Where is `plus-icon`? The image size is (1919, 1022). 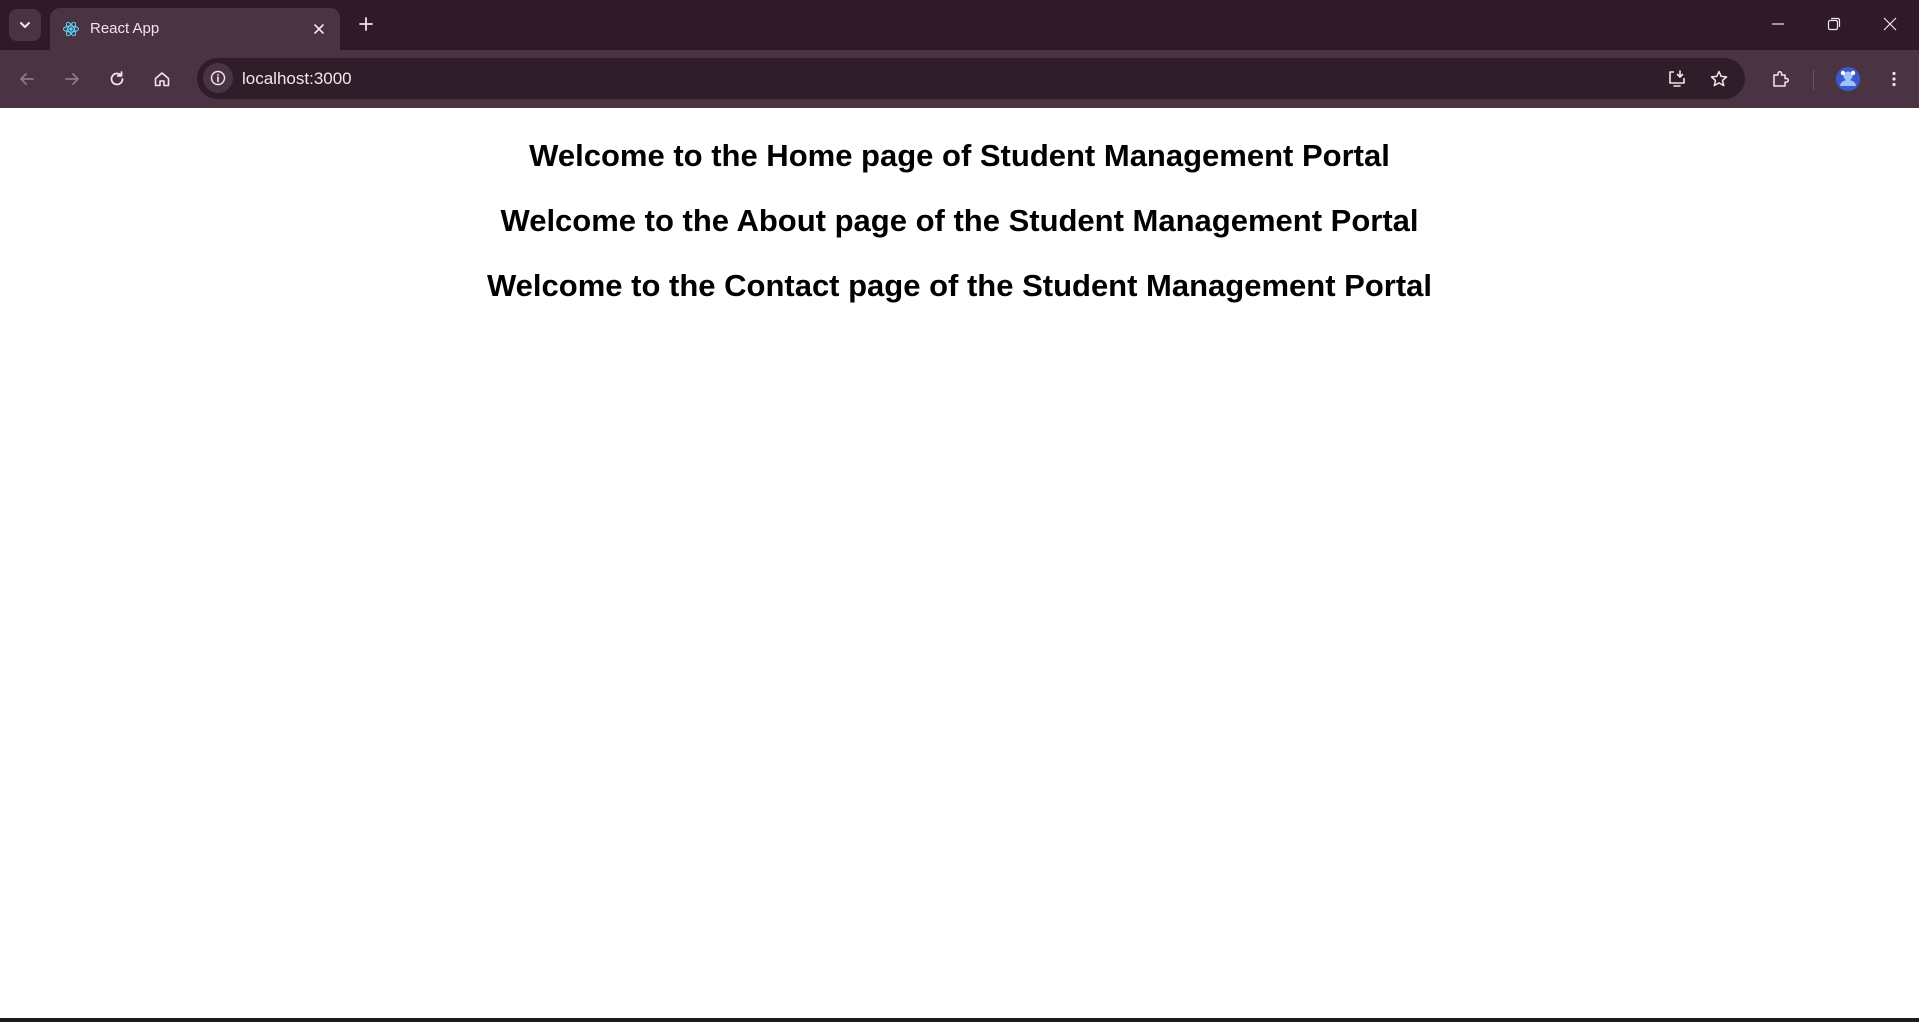 plus-icon is located at coordinates (366, 24).